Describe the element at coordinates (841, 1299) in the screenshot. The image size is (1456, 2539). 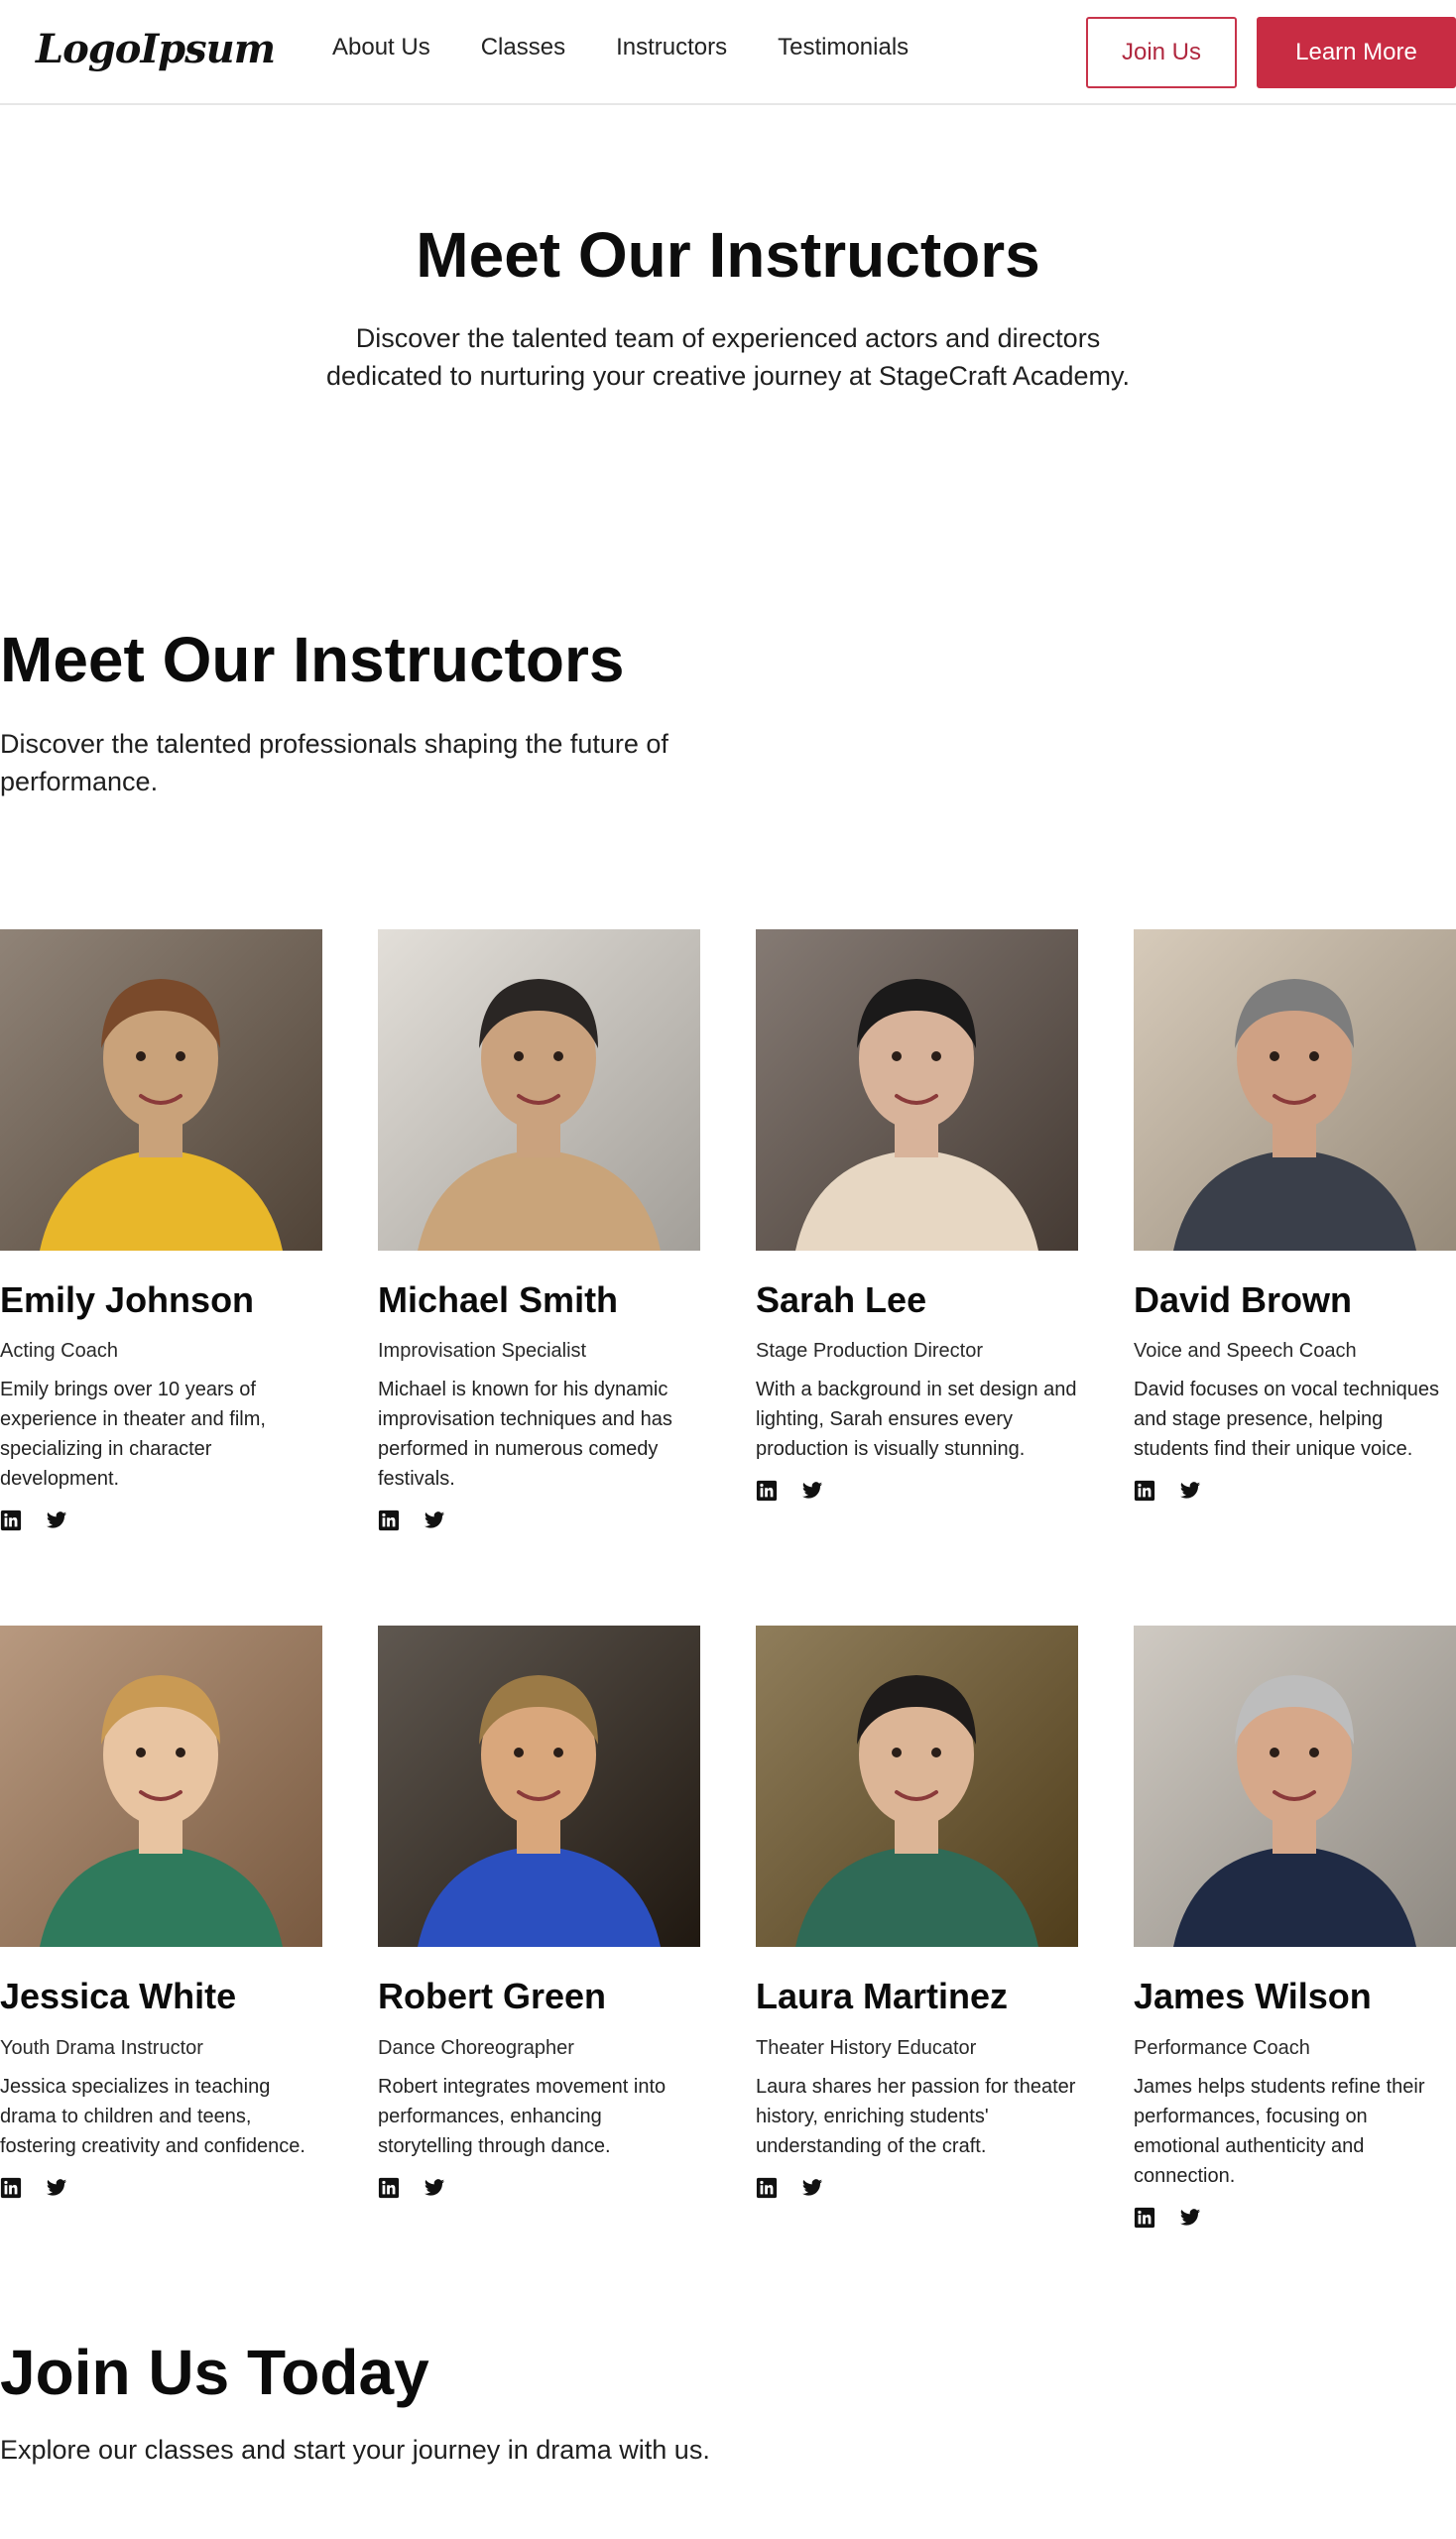
I see `instructor-name: Sarah Lee` at that location.